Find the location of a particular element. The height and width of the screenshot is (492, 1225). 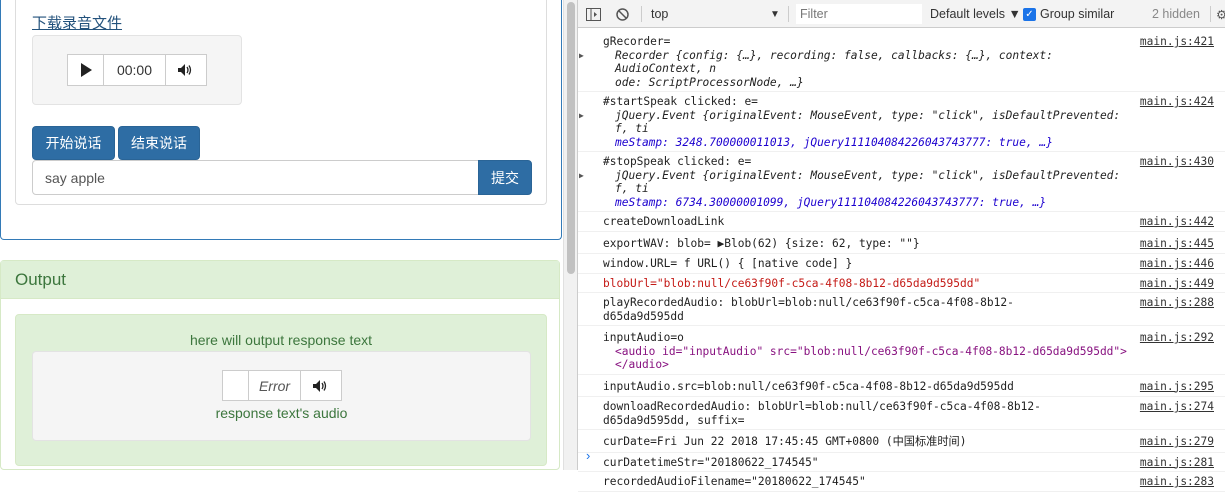

log-line: #startSpeak clicked: e= is located at coordinates (680, 101).